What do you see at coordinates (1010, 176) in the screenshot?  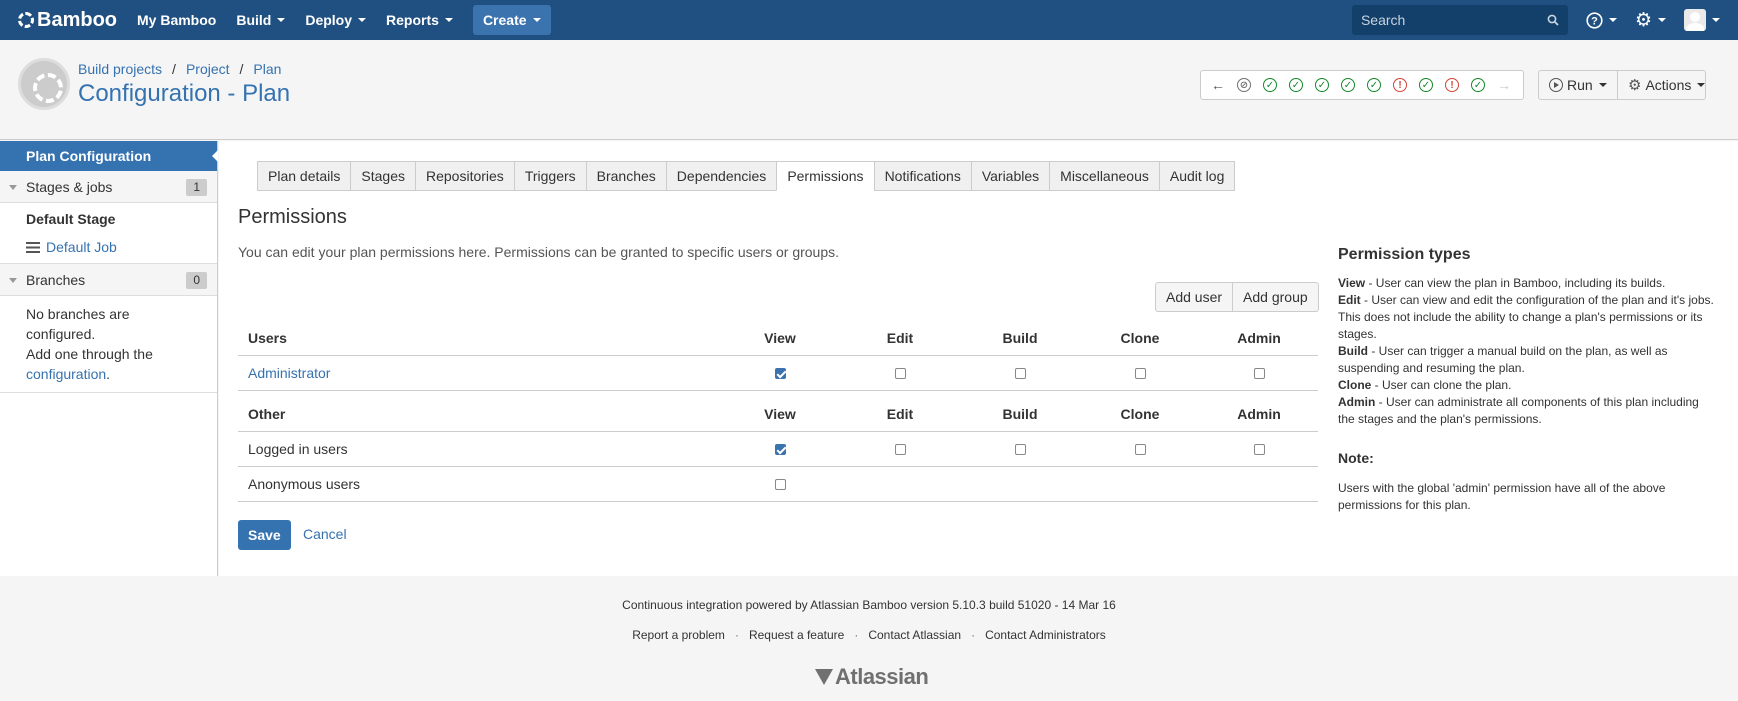 I see `tab-variables: Variables` at bounding box center [1010, 176].